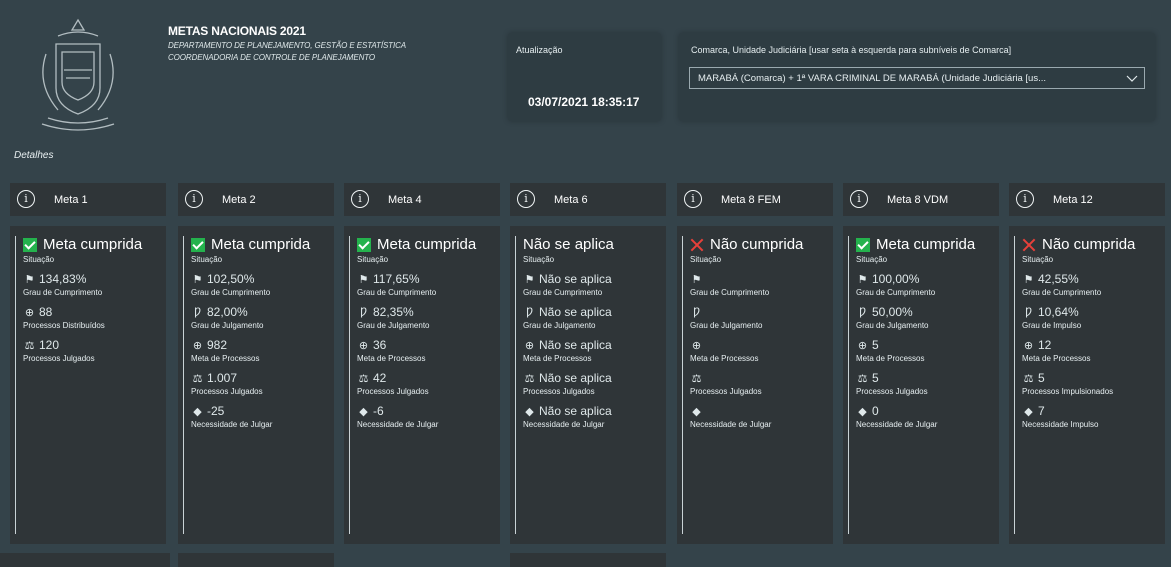  I want to click on kpi-value: 100,00%, so click(896, 279).